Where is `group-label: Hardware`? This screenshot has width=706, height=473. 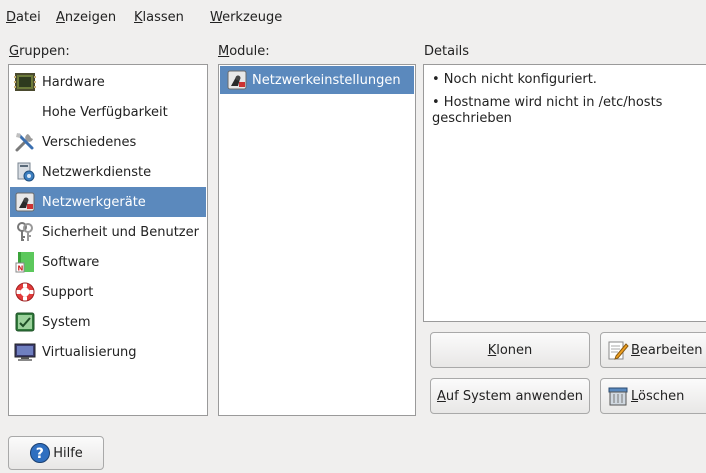
group-label: Hardware is located at coordinates (73, 82).